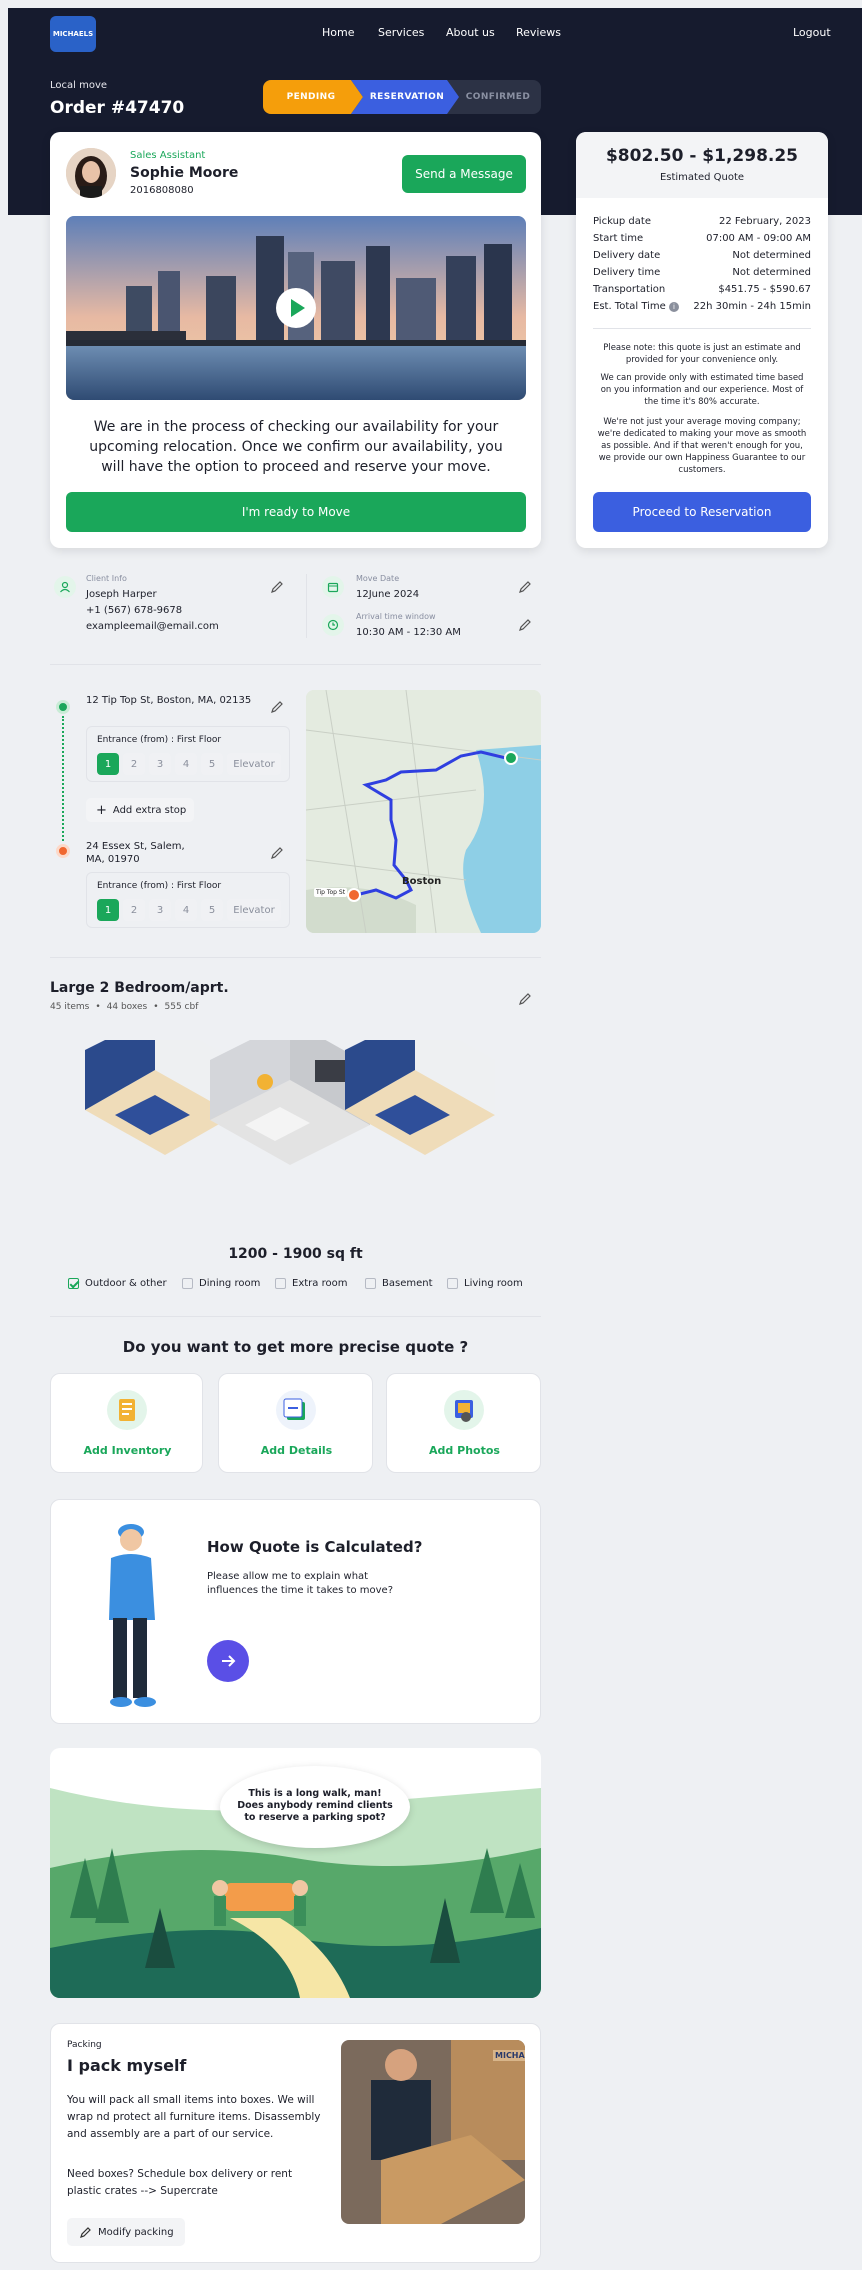 This screenshot has width=862, height=2270. What do you see at coordinates (117, 108) in the screenshot?
I see `order-title: Order #47470` at bounding box center [117, 108].